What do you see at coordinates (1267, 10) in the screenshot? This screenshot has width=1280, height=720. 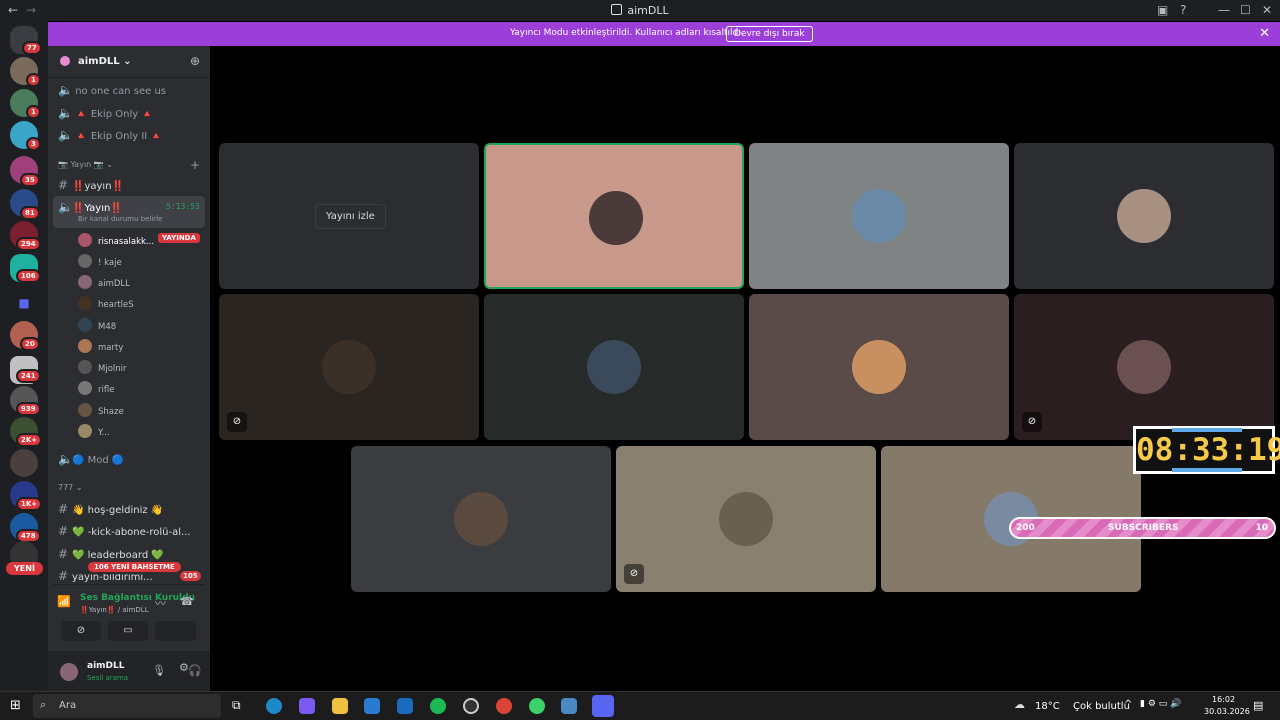 I see `close-icon: ✕` at bounding box center [1267, 10].